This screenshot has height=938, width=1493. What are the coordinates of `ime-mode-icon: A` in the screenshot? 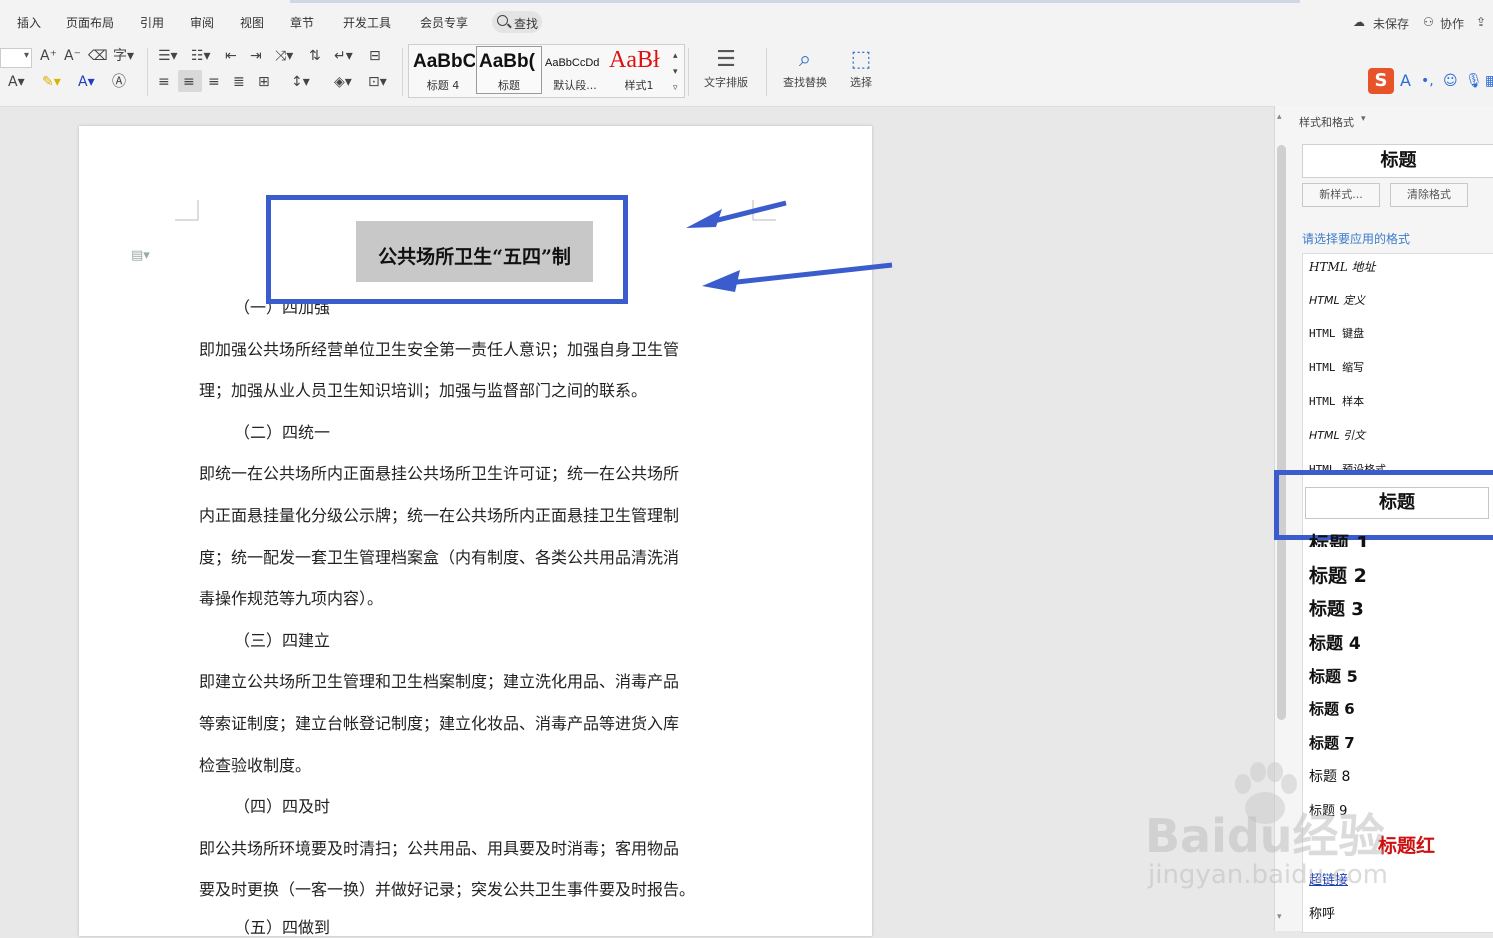 It's located at (1405, 81).